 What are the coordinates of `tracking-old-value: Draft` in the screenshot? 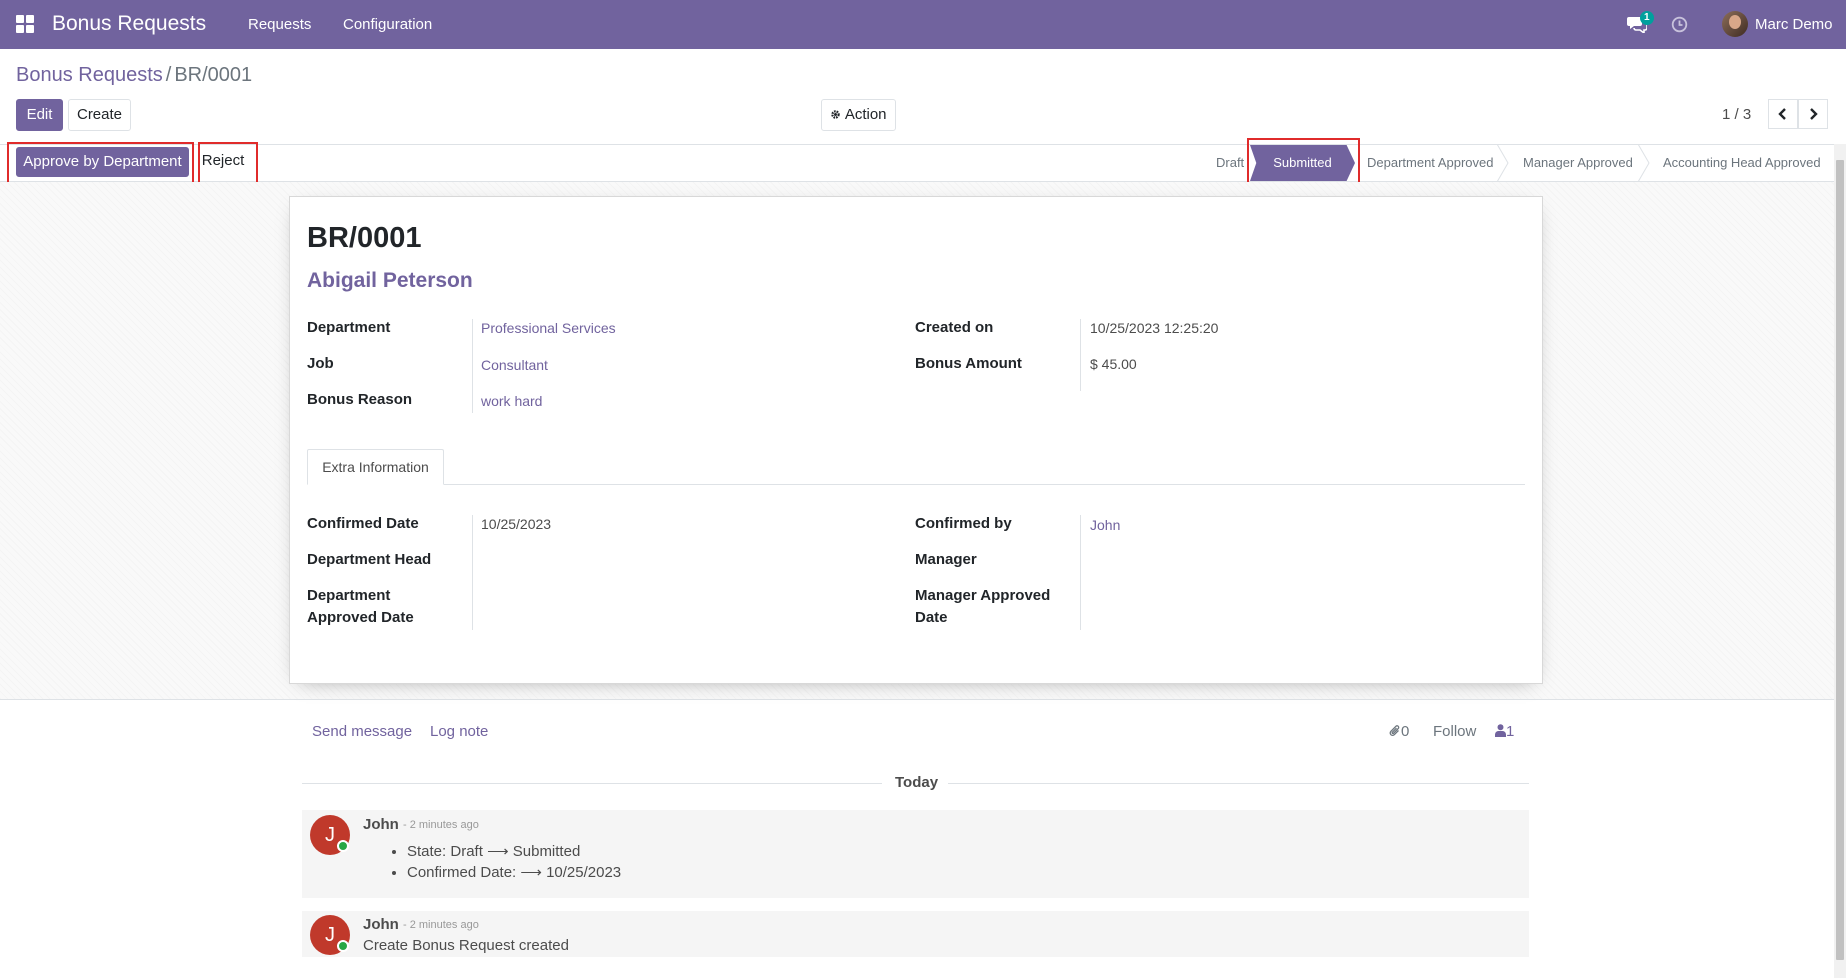 It's located at (466, 851).